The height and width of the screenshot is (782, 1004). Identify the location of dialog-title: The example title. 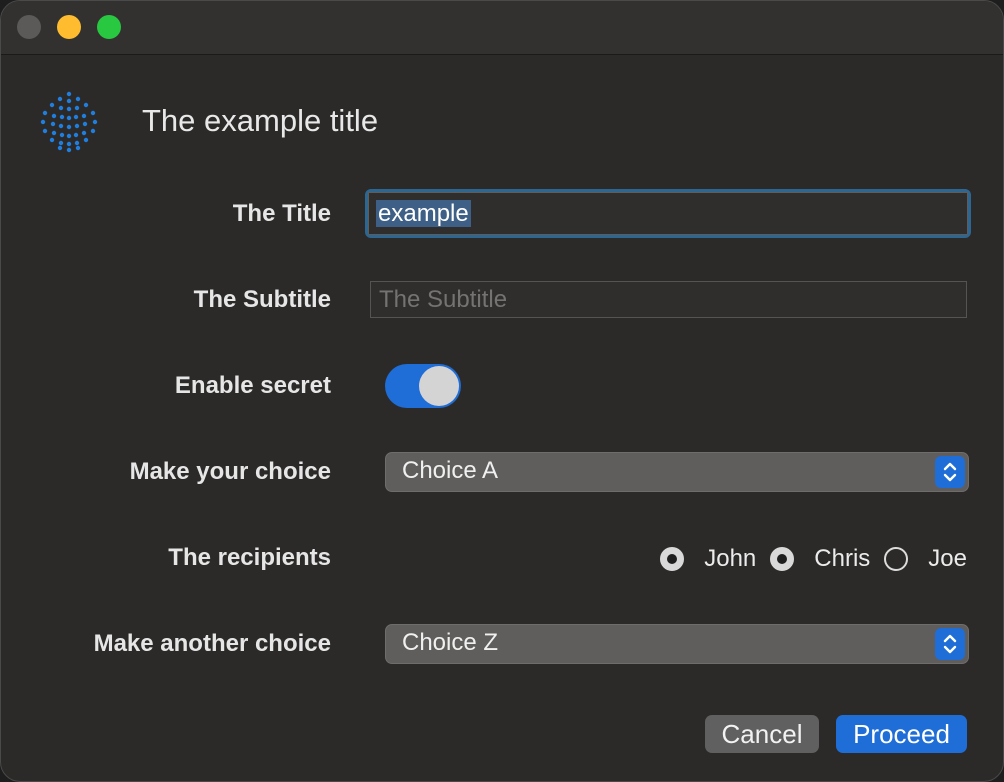
(260, 120).